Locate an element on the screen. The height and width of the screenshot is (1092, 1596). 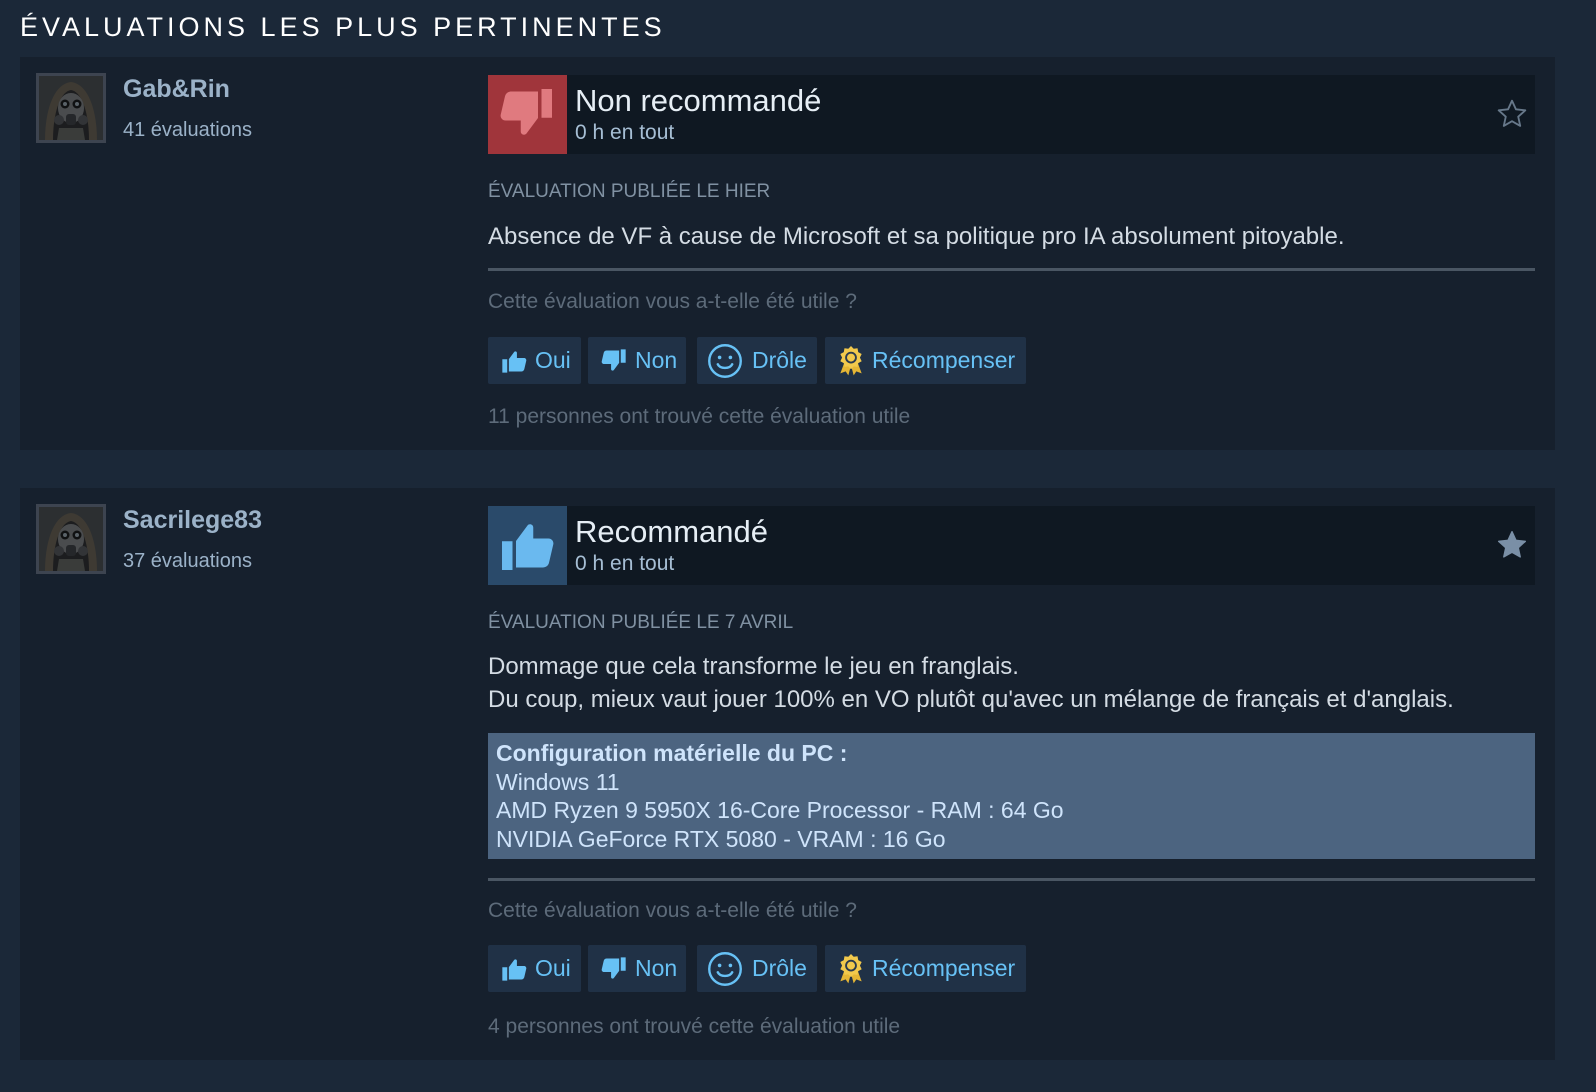
section-title: ÉVALUATIONS LES PLUS PERTINENTES is located at coordinates (343, 27).